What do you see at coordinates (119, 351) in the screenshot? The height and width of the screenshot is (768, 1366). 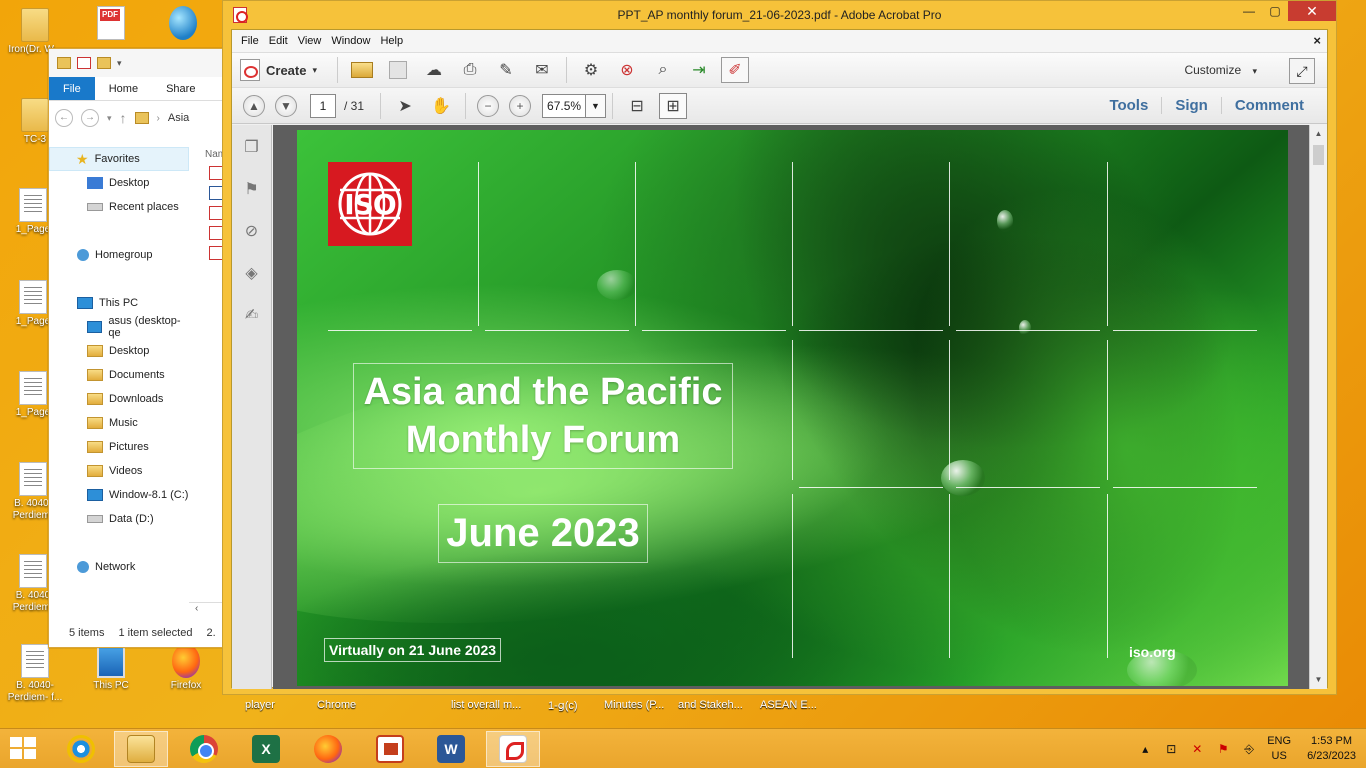 I see `nav-item-pc-desktop: Desktop` at bounding box center [119, 351].